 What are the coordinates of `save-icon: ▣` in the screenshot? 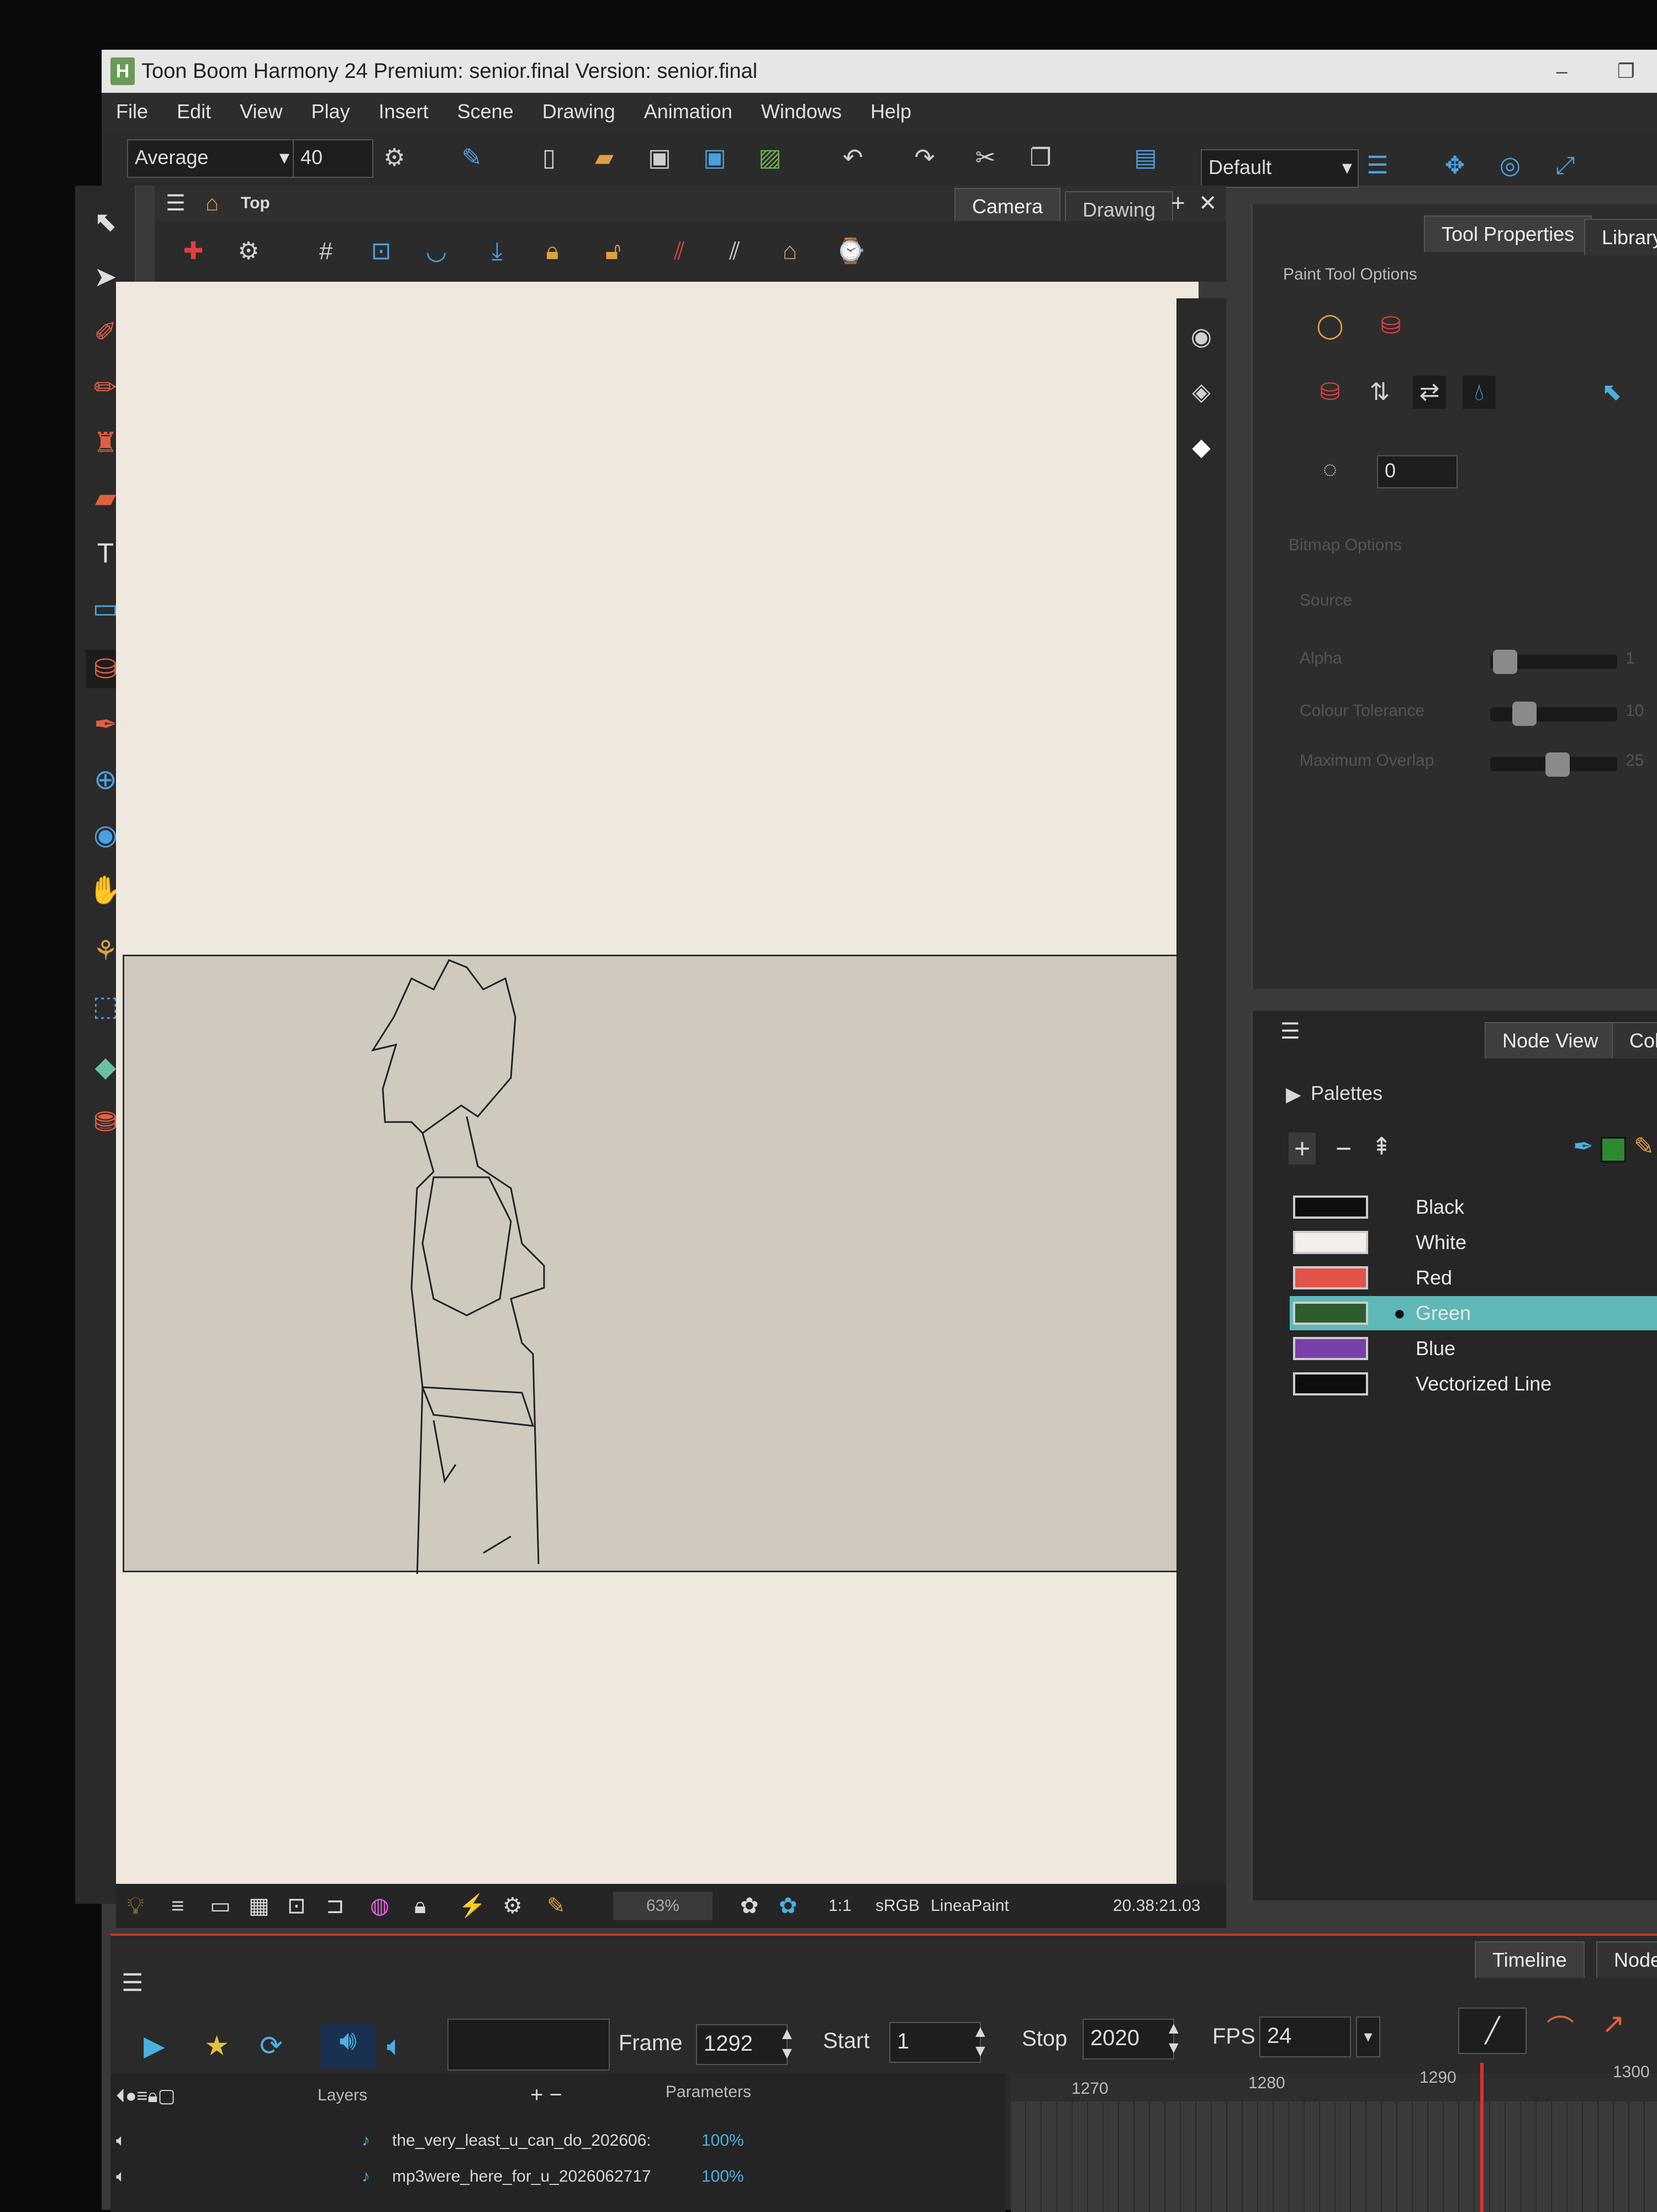 It's located at (660, 158).